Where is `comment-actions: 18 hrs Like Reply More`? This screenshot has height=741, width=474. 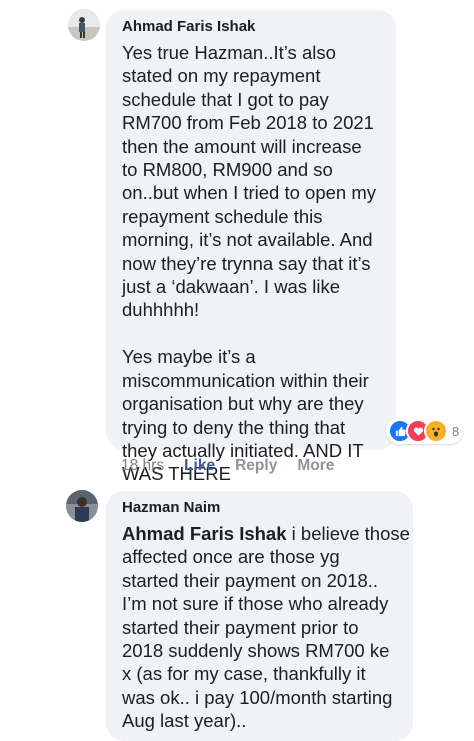
comment-actions: 18 hrs Like Reply More is located at coordinates (237, 466).